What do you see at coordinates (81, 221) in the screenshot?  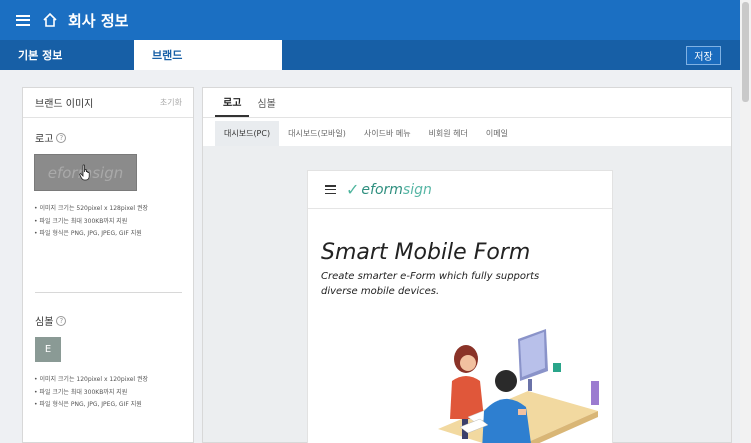 I see `logo-note: • 파일 크기는 최대 300KB까지 지원` at bounding box center [81, 221].